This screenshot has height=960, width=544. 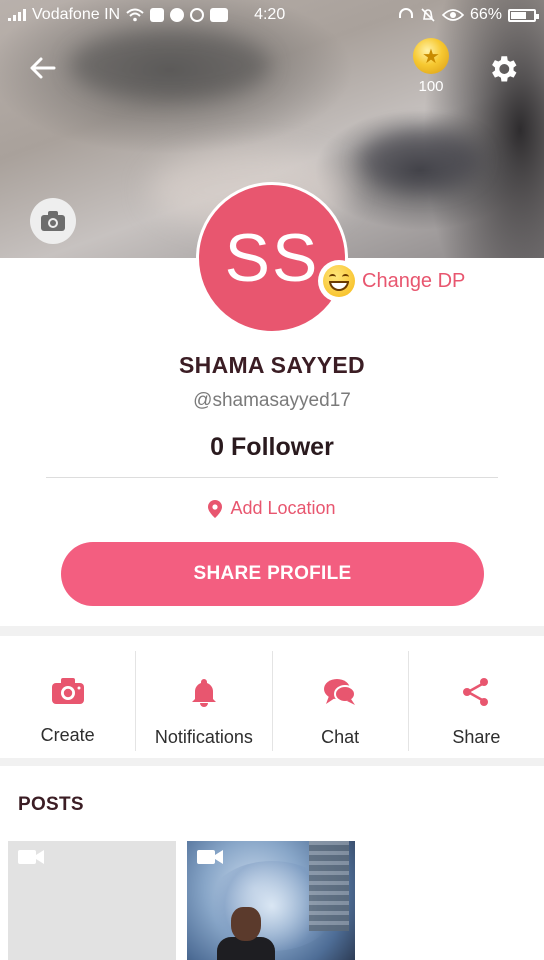 What do you see at coordinates (157, 15) in the screenshot?
I see `gallery-icon` at bounding box center [157, 15].